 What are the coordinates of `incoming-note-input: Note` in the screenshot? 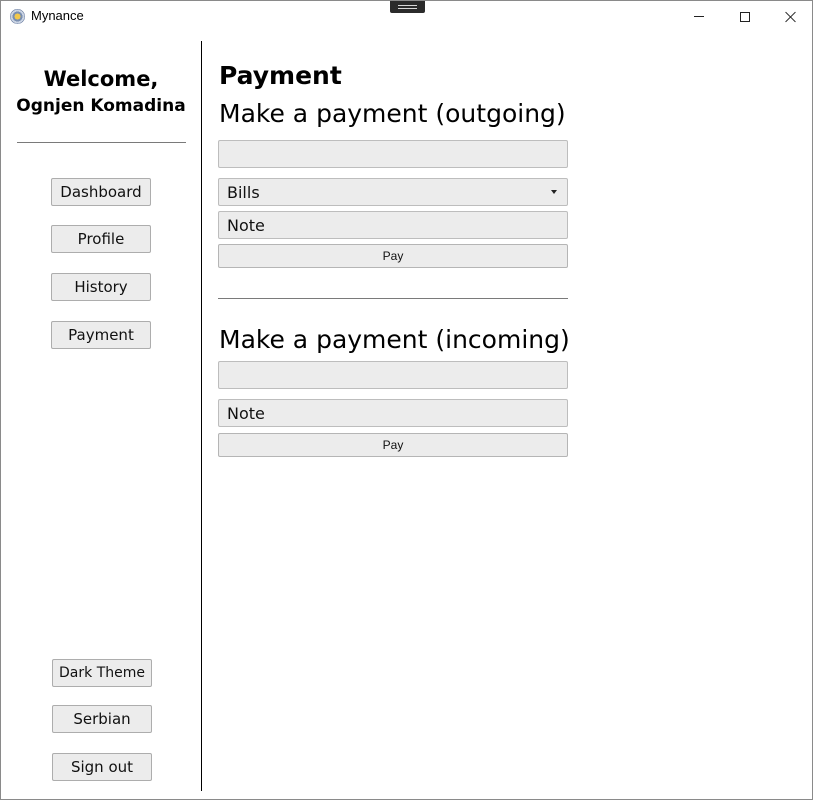 It's located at (393, 413).